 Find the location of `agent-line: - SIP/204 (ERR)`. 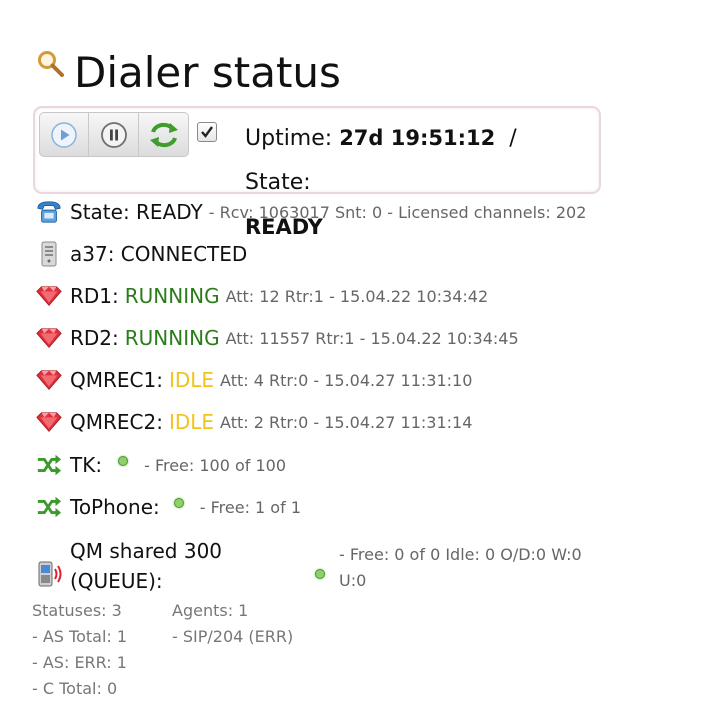

agent-line: - SIP/204 (ERR) is located at coordinates (233, 636).